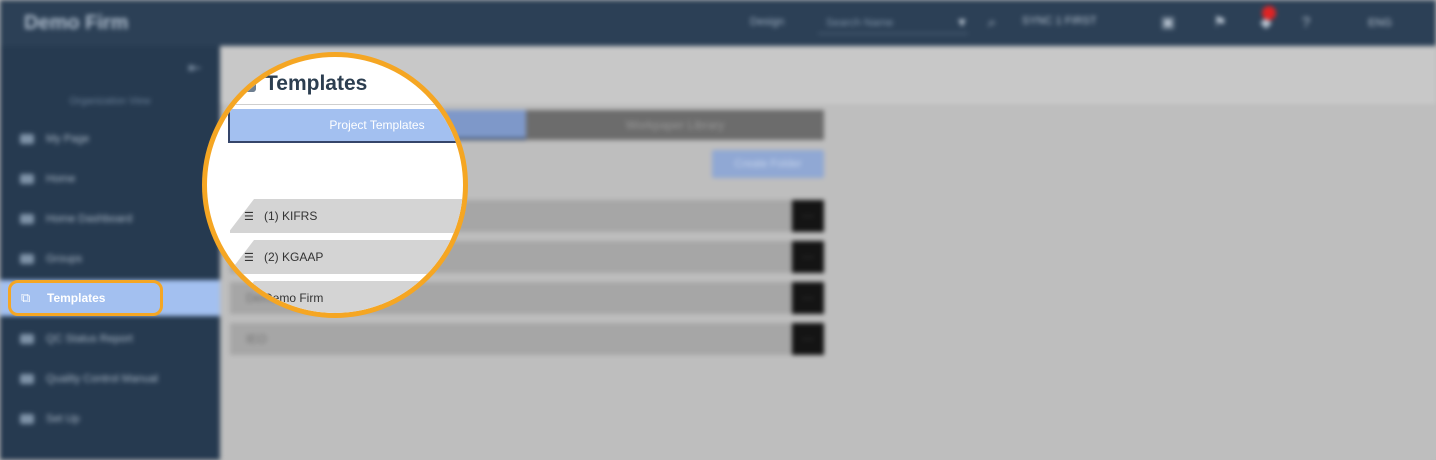 The image size is (1436, 460). I want to click on sidebar-item-groups: Groups, so click(51, 259).